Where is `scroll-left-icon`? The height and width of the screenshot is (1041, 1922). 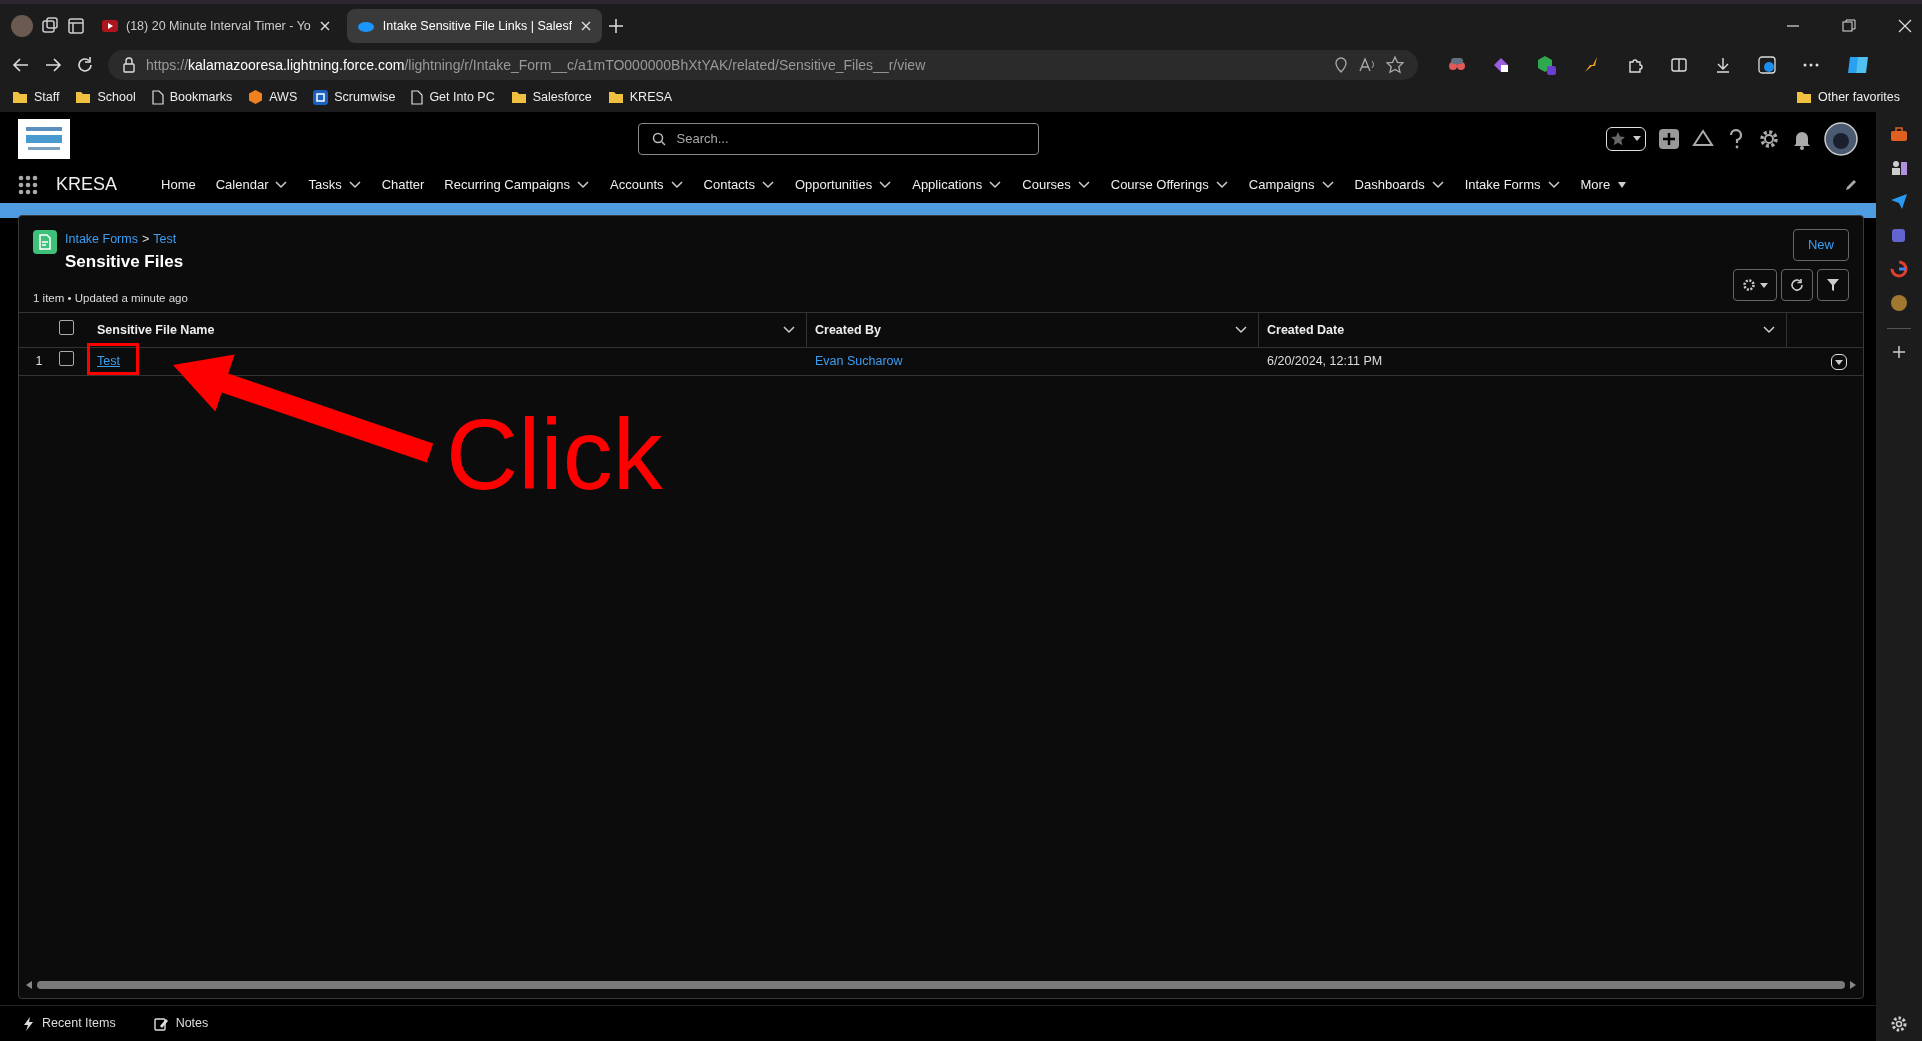
scroll-left-icon is located at coordinates (29, 985).